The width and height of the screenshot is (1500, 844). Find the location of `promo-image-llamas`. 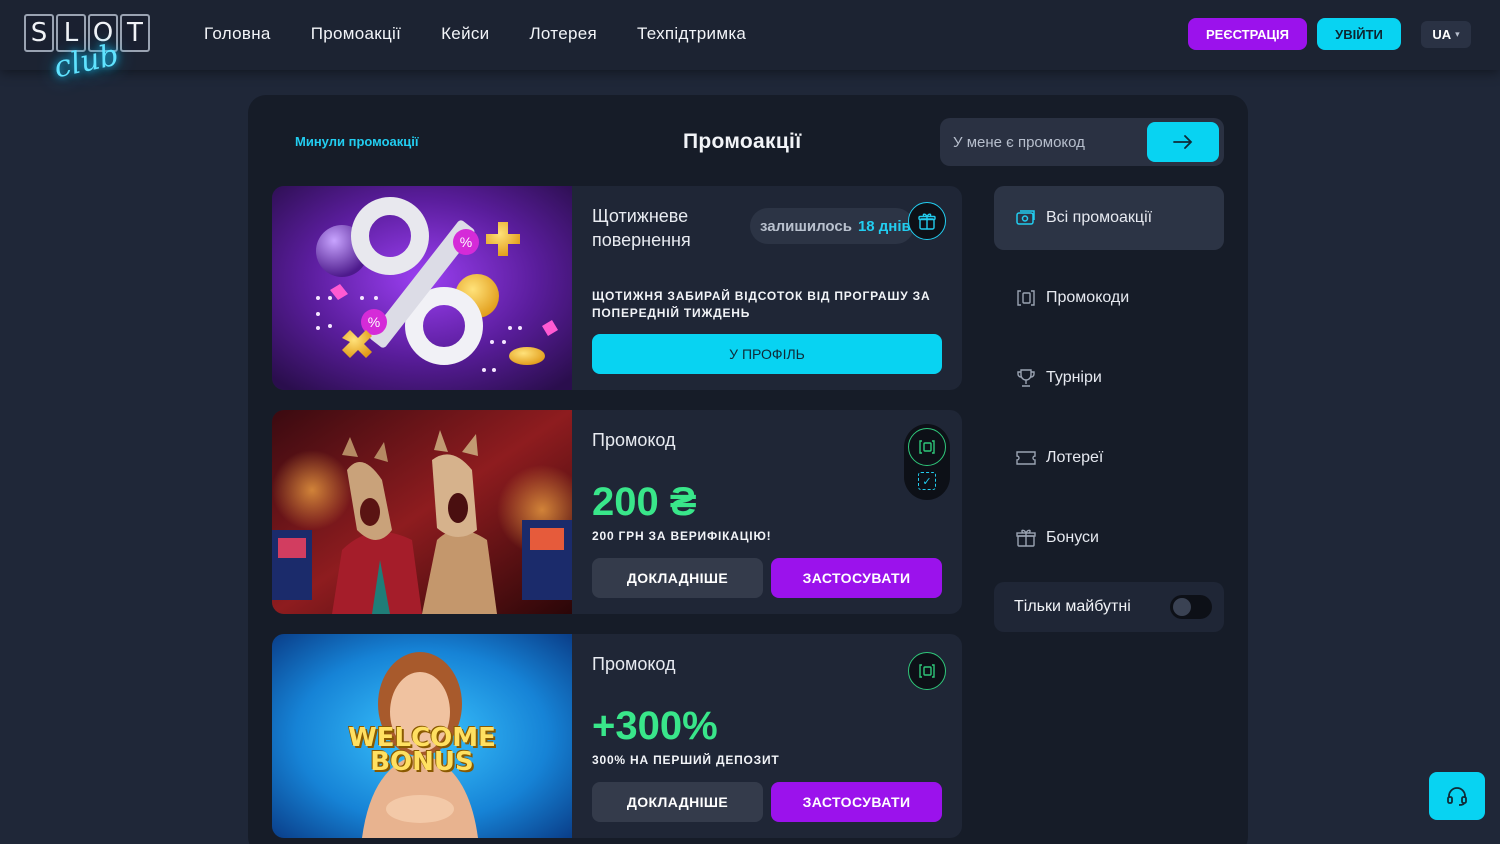

promo-image-llamas is located at coordinates (422, 512).